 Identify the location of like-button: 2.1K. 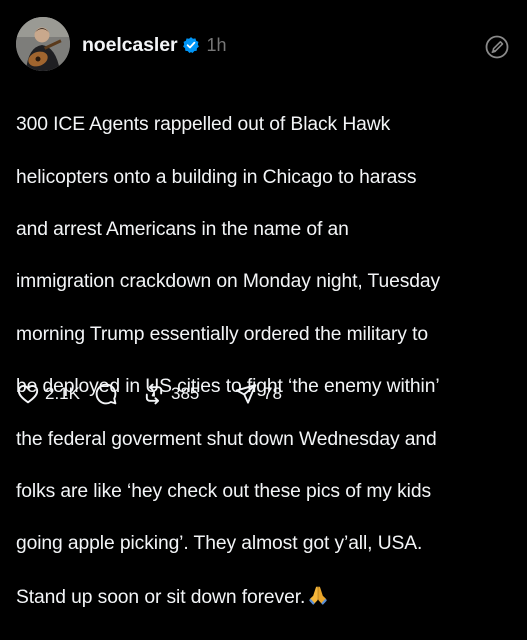
(55, 394).